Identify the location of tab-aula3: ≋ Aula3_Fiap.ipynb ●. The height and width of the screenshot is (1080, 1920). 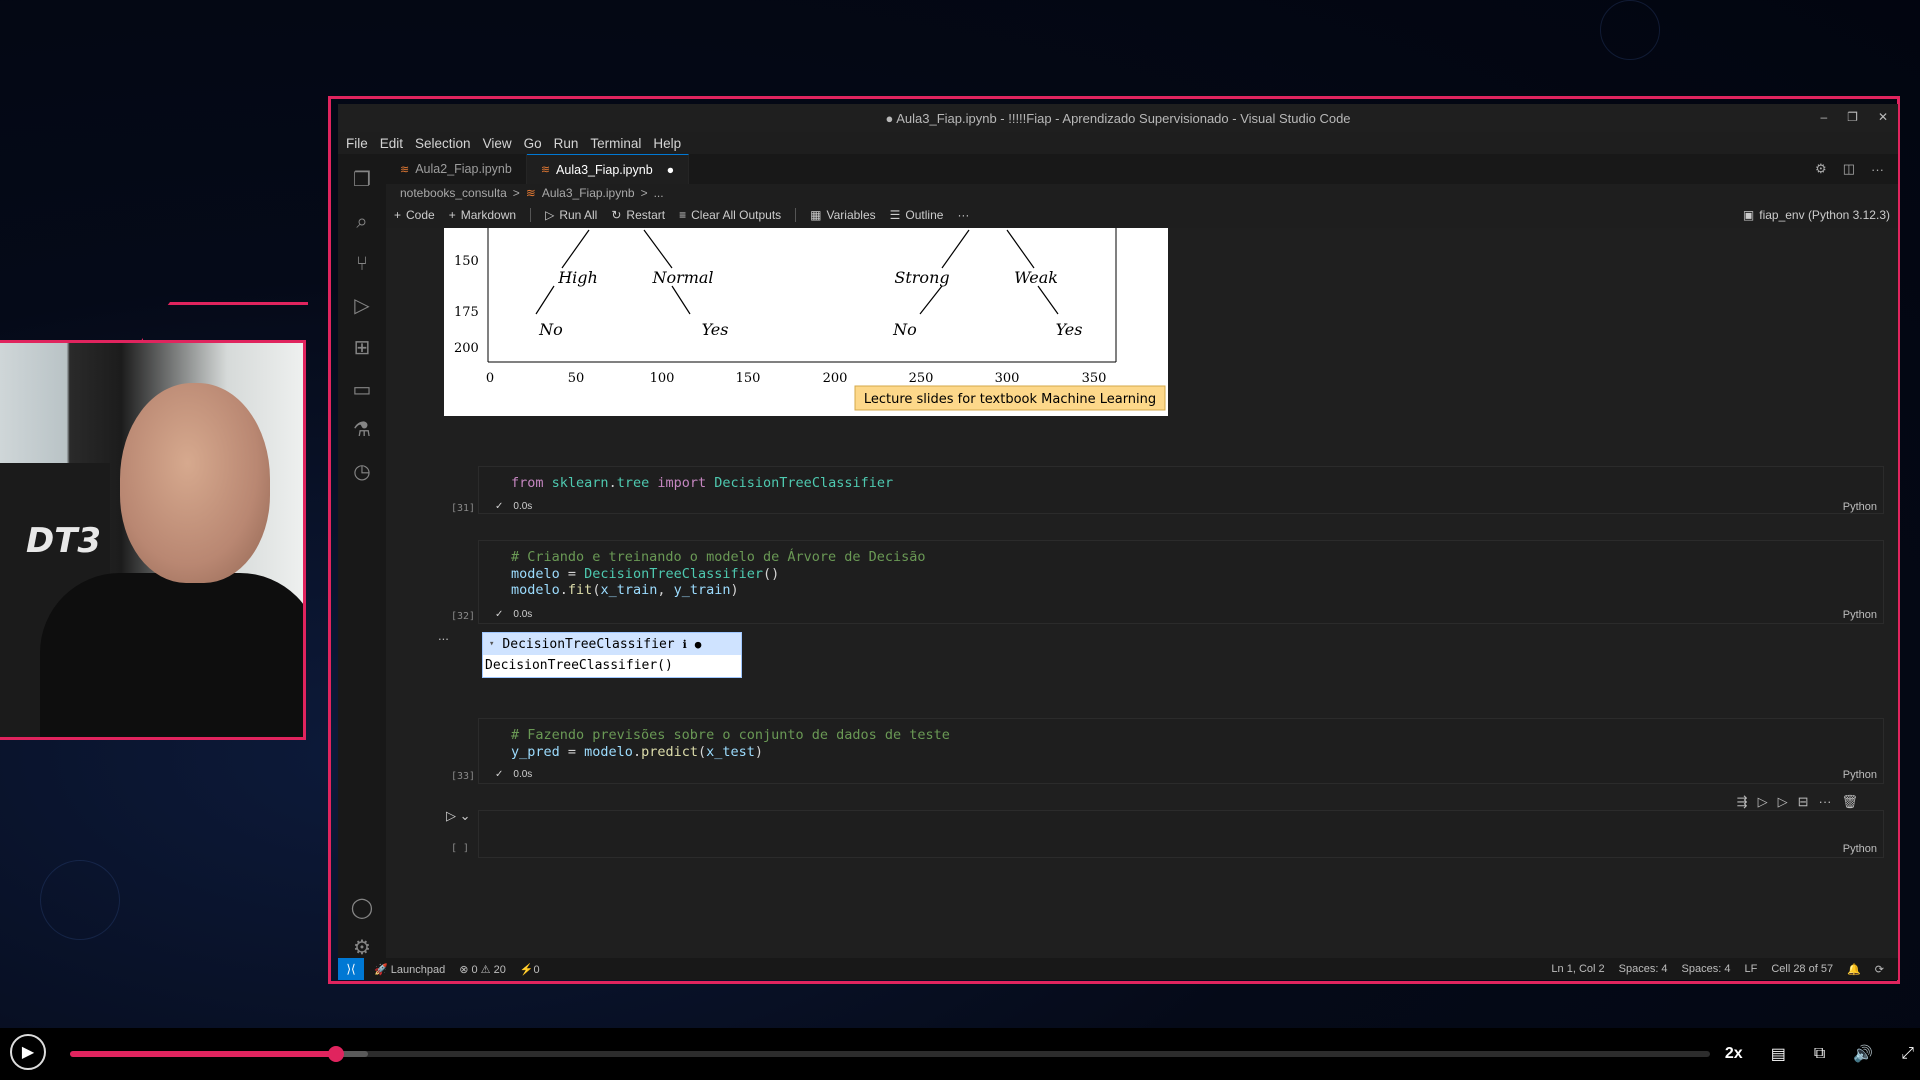
(608, 169).